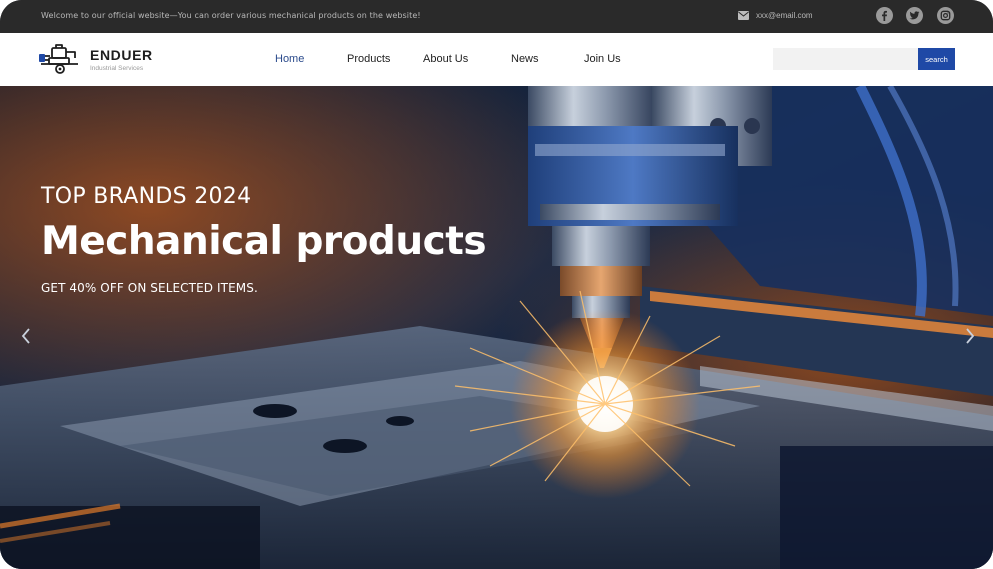 The width and height of the screenshot is (993, 569). What do you see at coordinates (149, 288) in the screenshot?
I see `hero-offer-text: GET 40% OFF ON SELECTED ITEMS.` at bounding box center [149, 288].